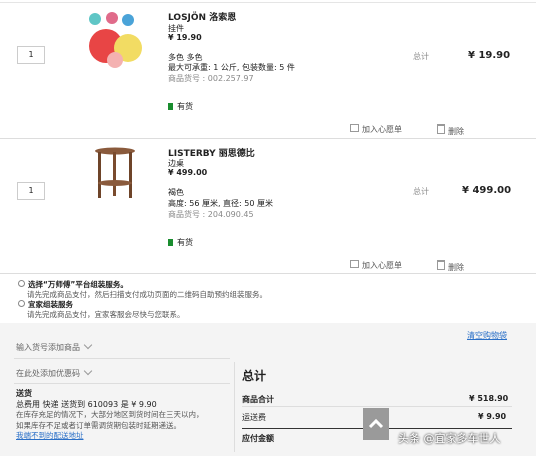 Image resolution: width=536 pixels, height=456 pixels. Describe the element at coordinates (234, 407) in the screenshot. I see `column-divider` at that location.